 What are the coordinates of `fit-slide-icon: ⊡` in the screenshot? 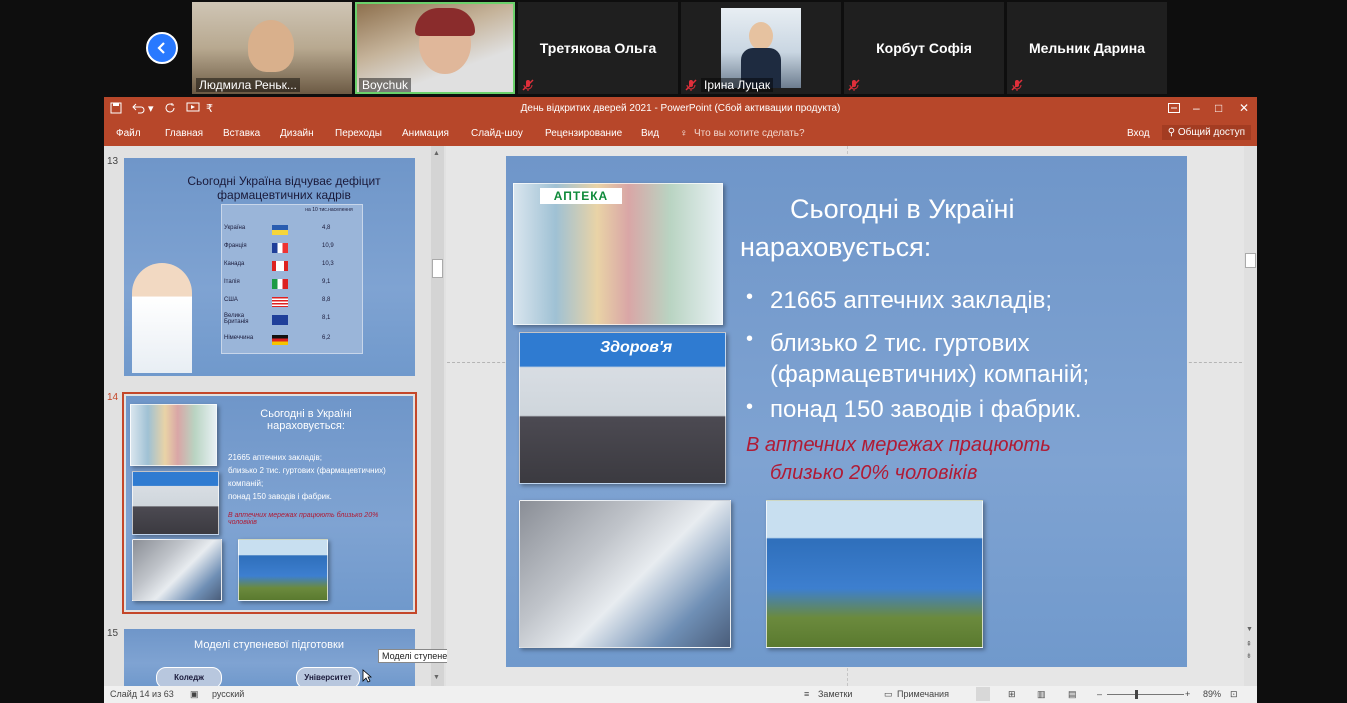 It's located at (1234, 694).